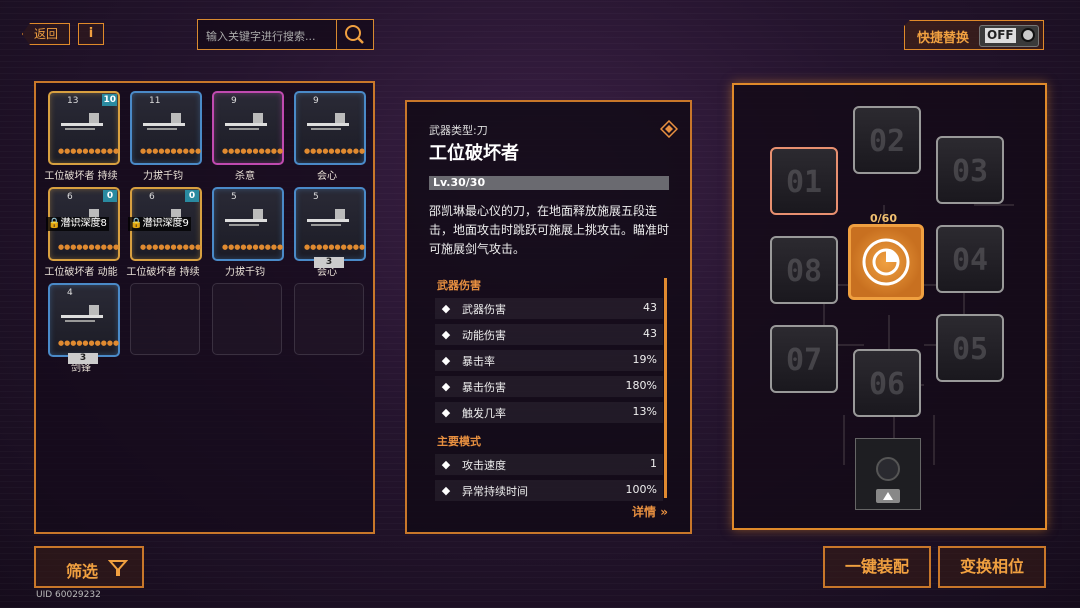 This screenshot has height=608, width=1080. What do you see at coordinates (474, 153) in the screenshot?
I see `weapon-name: 工位破坏者` at bounding box center [474, 153].